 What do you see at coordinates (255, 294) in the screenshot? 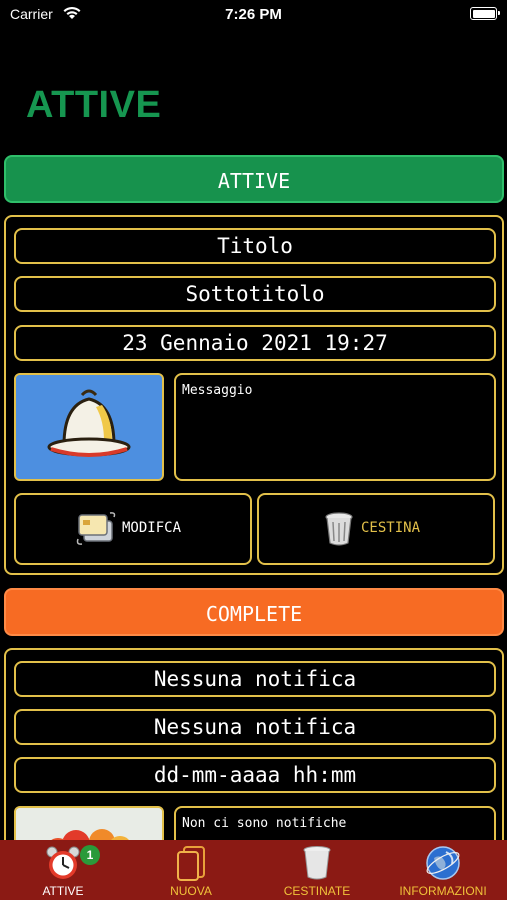
I see `subtitle-field: Sottotitolo` at bounding box center [255, 294].